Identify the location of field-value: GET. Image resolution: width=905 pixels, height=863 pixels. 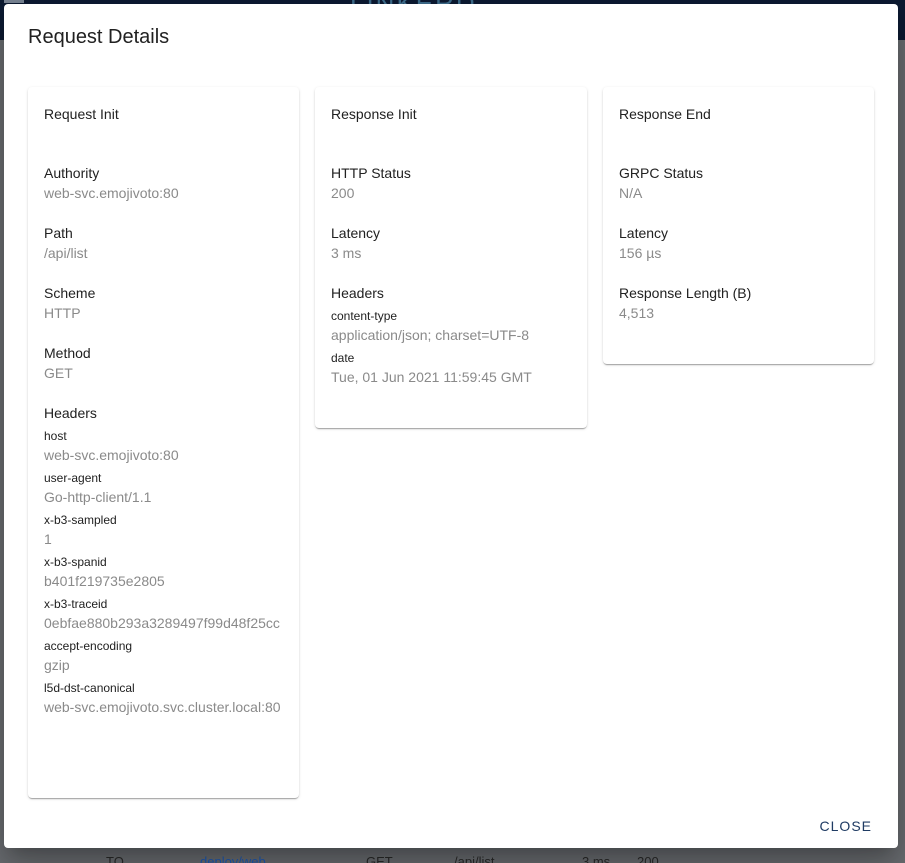
(58, 373).